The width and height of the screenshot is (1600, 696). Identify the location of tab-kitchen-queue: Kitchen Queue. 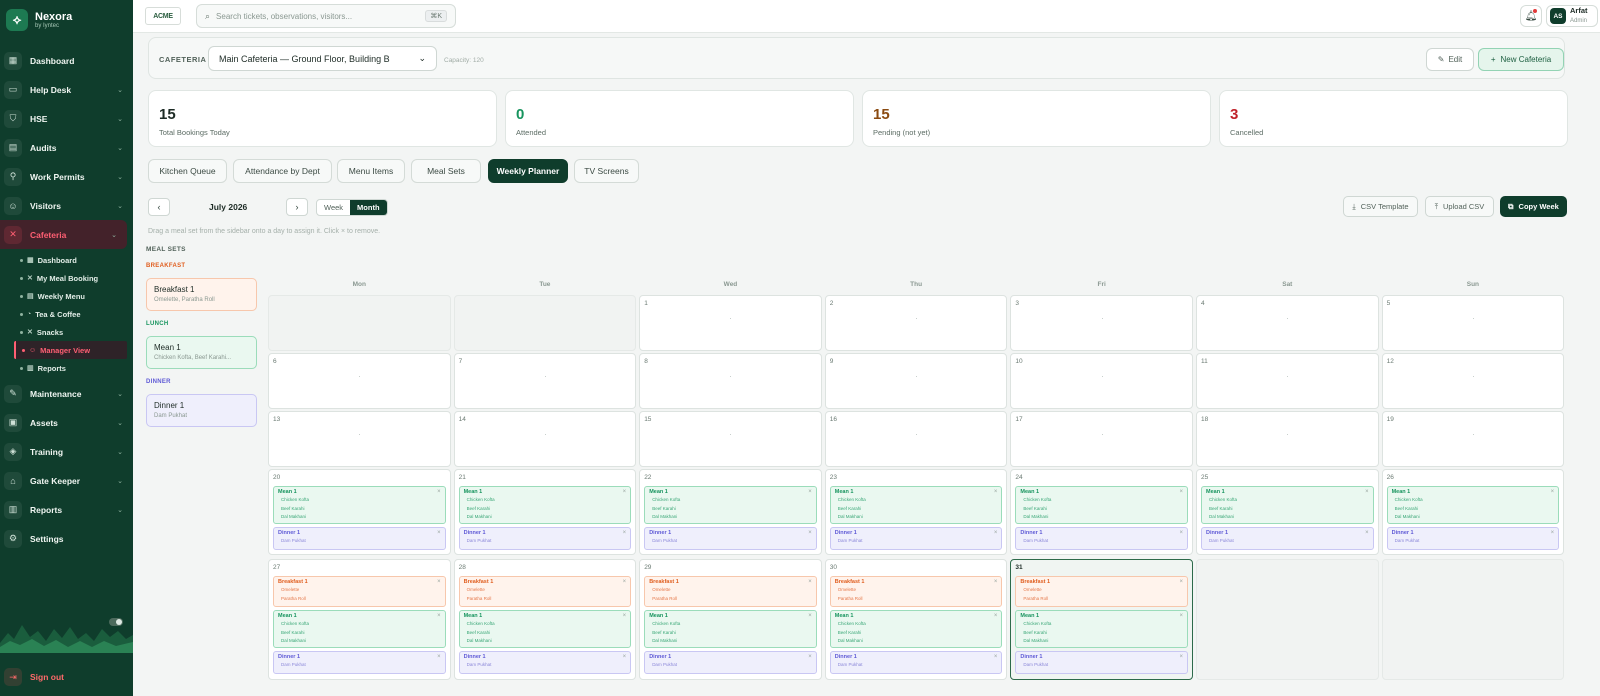
(187, 171).